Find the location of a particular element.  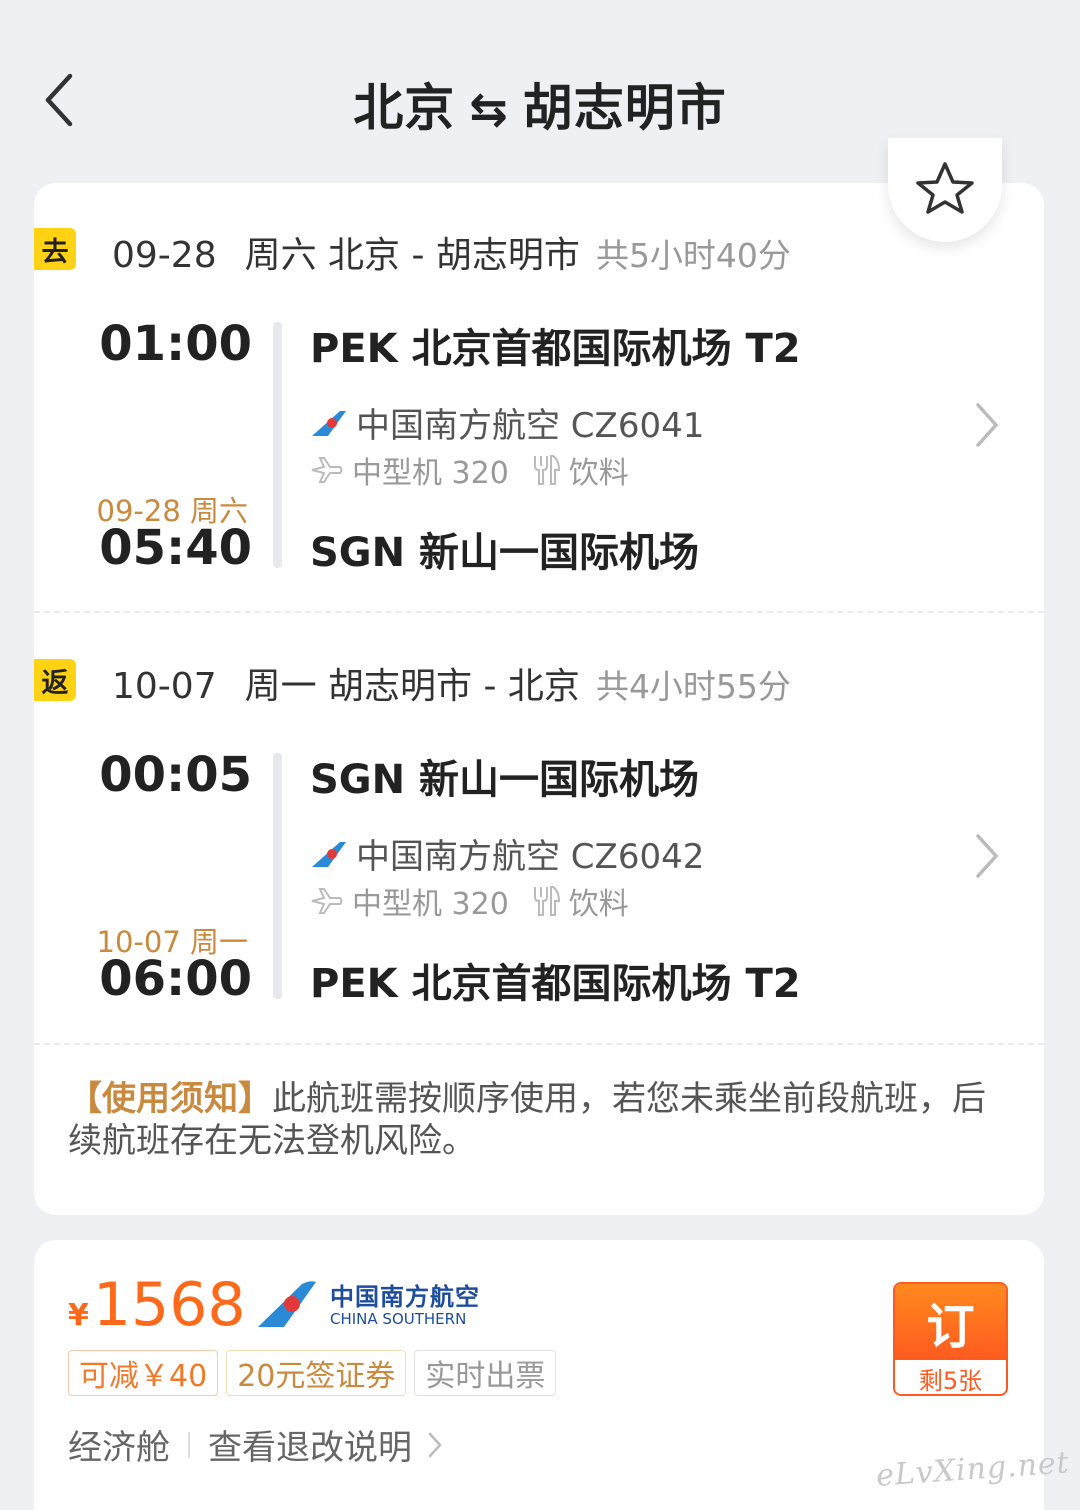

price: ¥1568 is located at coordinates (157, 1305).